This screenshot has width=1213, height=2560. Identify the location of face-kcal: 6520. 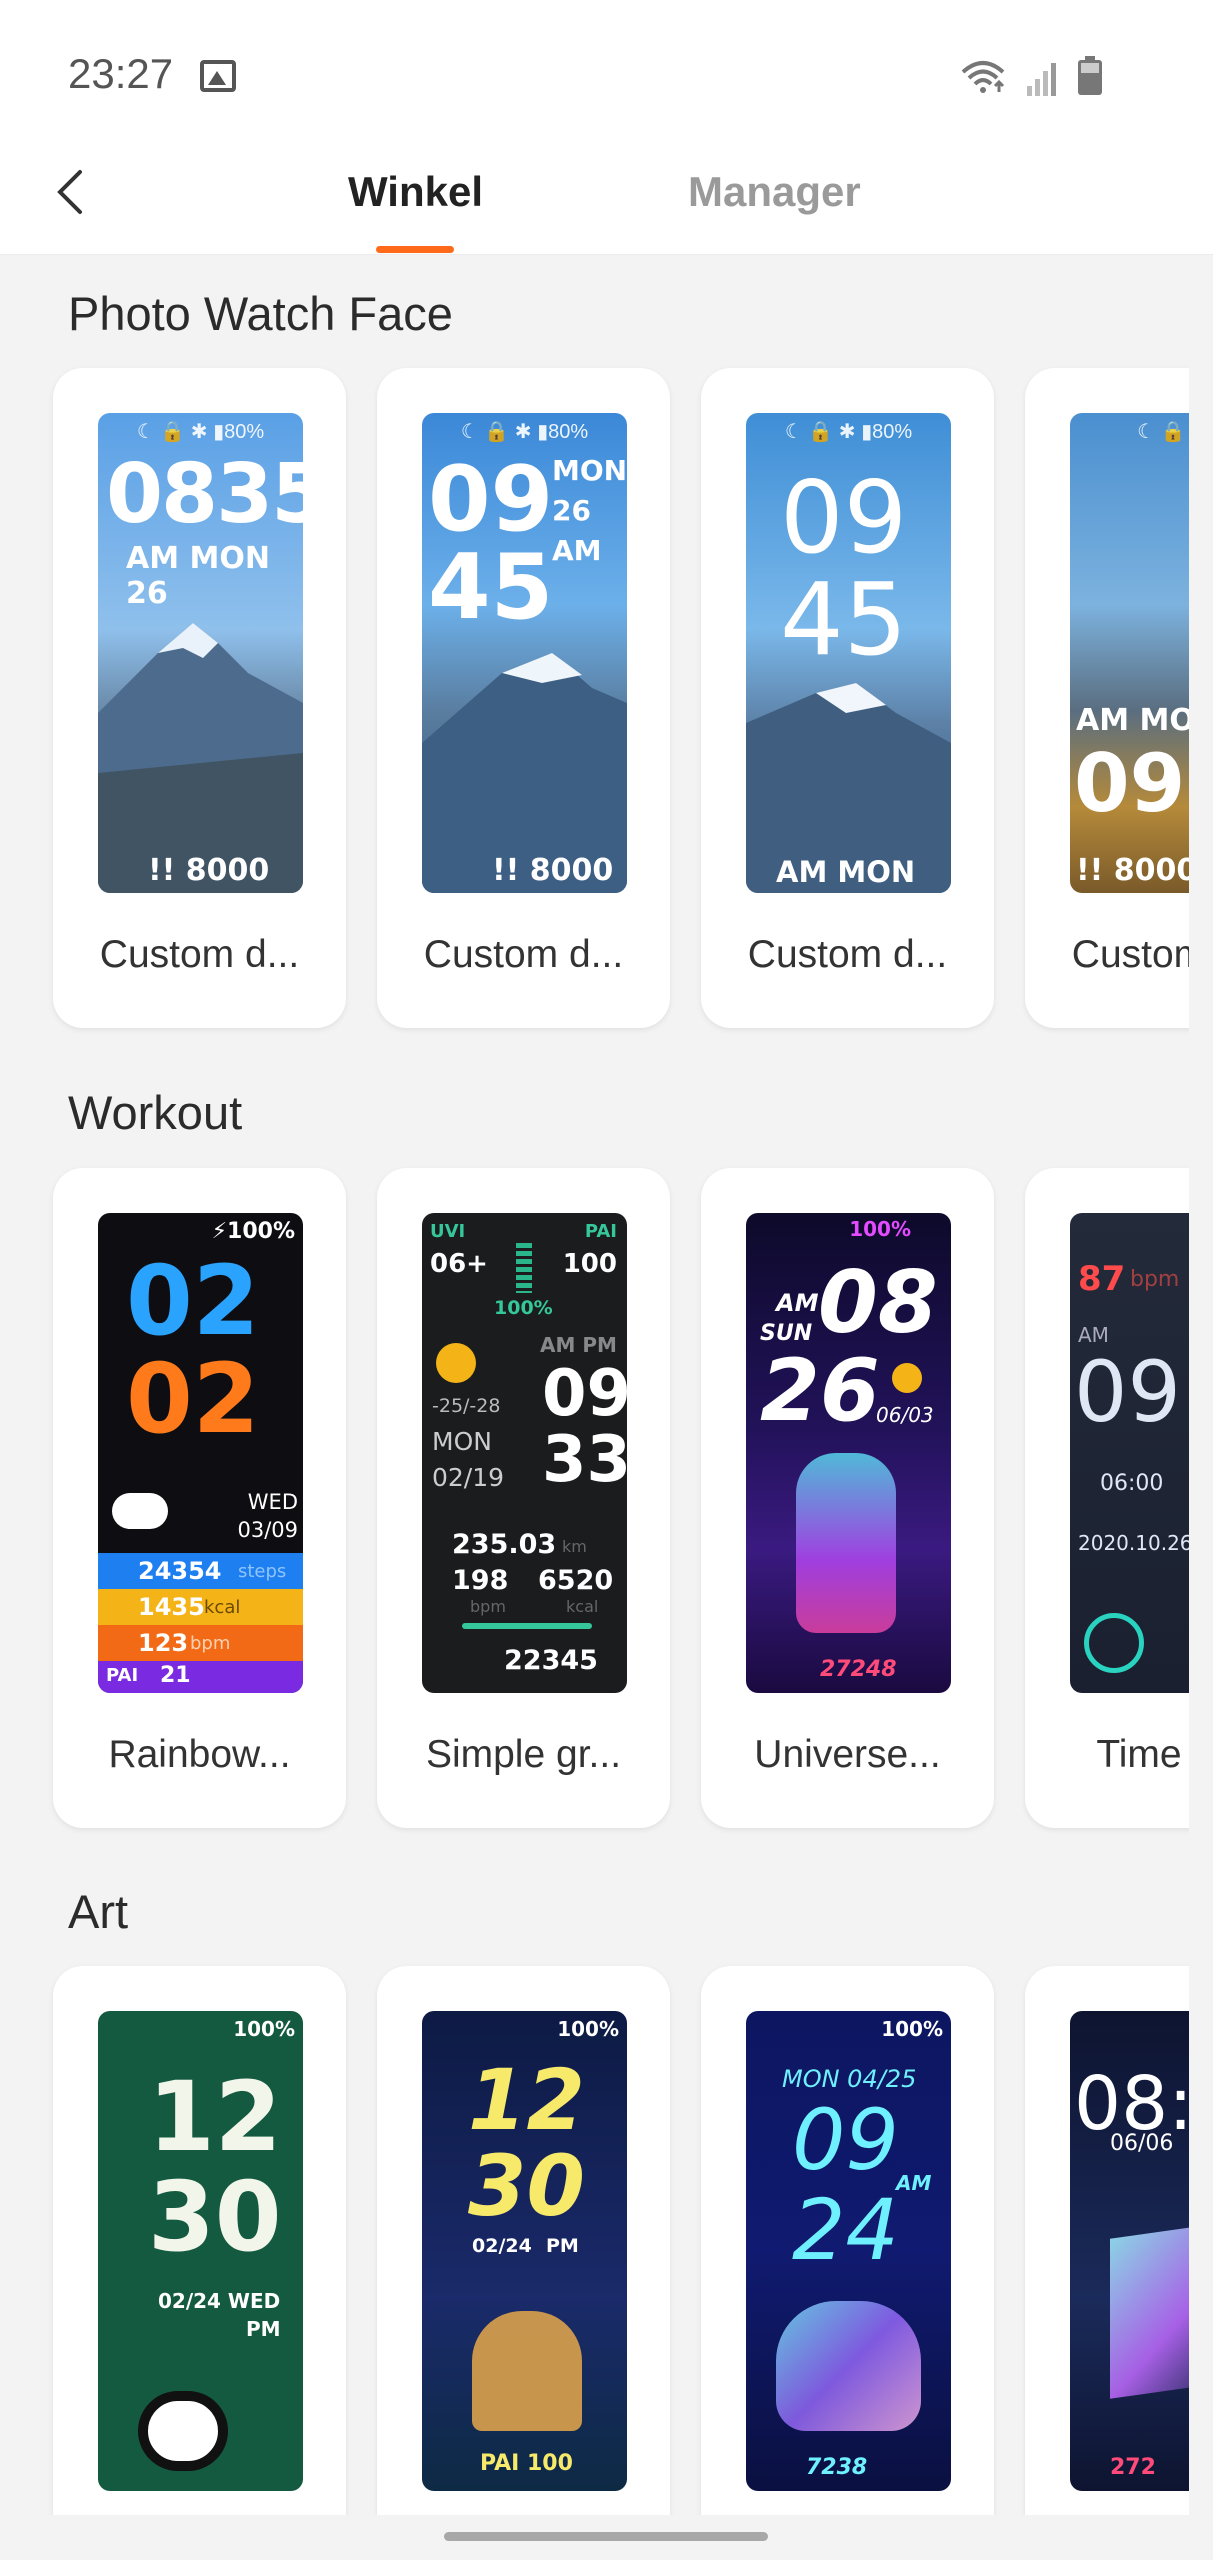
(576, 1580).